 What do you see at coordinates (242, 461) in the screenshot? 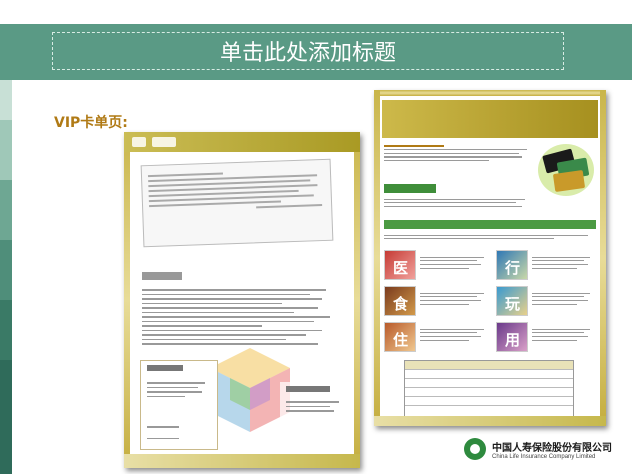
I see `doc-footer-strip` at bounding box center [242, 461].